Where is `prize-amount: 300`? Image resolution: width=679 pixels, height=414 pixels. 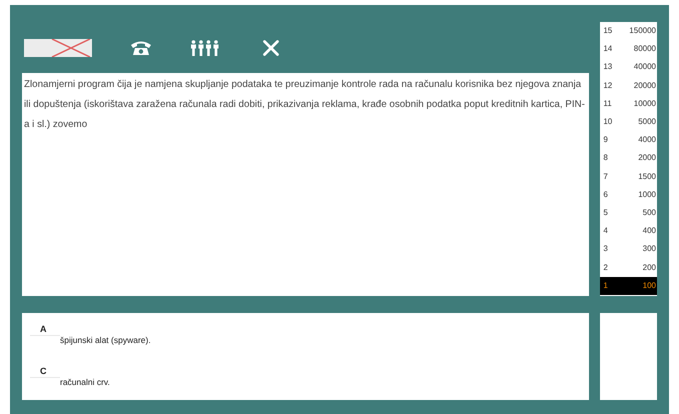
prize-amount: 300 is located at coordinates (649, 249).